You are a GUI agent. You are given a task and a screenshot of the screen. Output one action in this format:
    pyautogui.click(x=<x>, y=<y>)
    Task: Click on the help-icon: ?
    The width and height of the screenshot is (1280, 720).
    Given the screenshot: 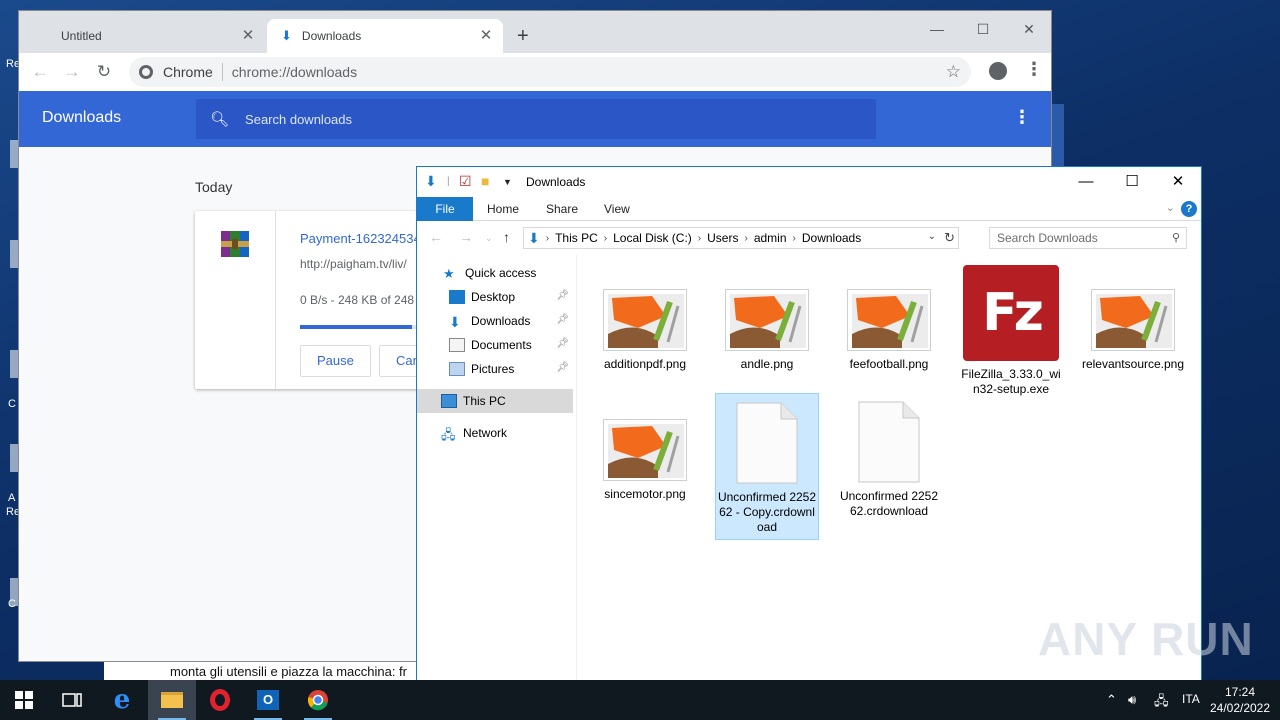 What is the action you would take?
    pyautogui.click(x=1189, y=209)
    